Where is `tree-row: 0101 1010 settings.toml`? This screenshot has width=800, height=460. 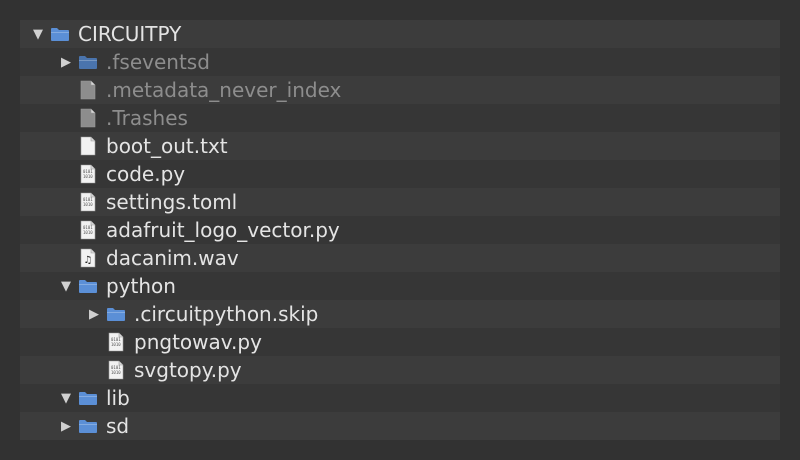 tree-row: 0101 1010 settings.toml is located at coordinates (400, 202).